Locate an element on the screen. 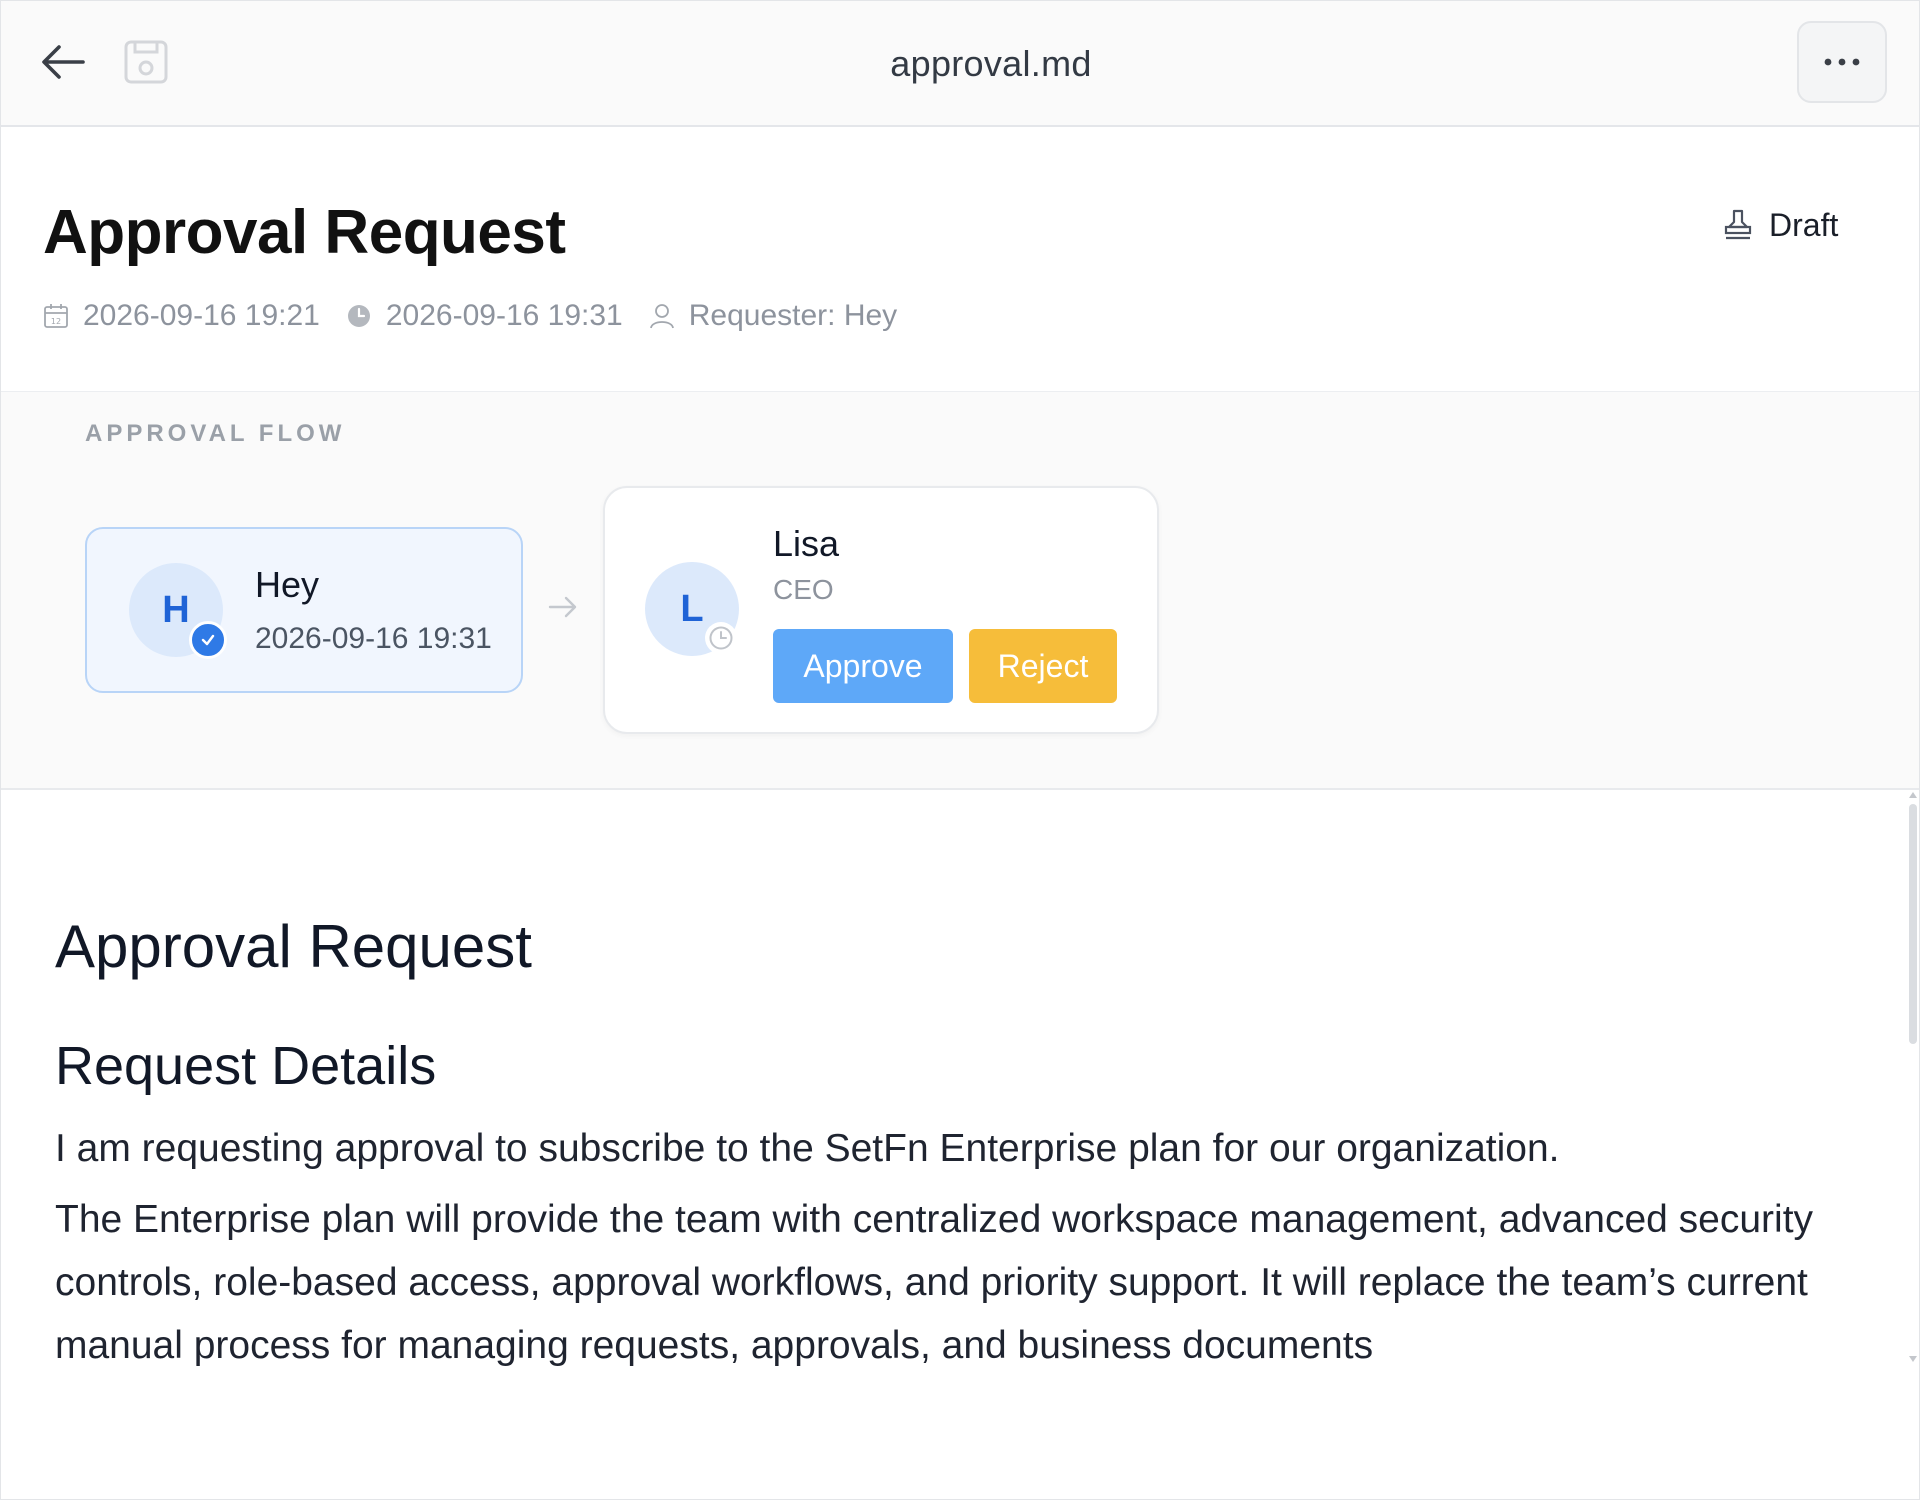 This screenshot has width=1920, height=1500. scrollbar-thumb is located at coordinates (1913, 924).